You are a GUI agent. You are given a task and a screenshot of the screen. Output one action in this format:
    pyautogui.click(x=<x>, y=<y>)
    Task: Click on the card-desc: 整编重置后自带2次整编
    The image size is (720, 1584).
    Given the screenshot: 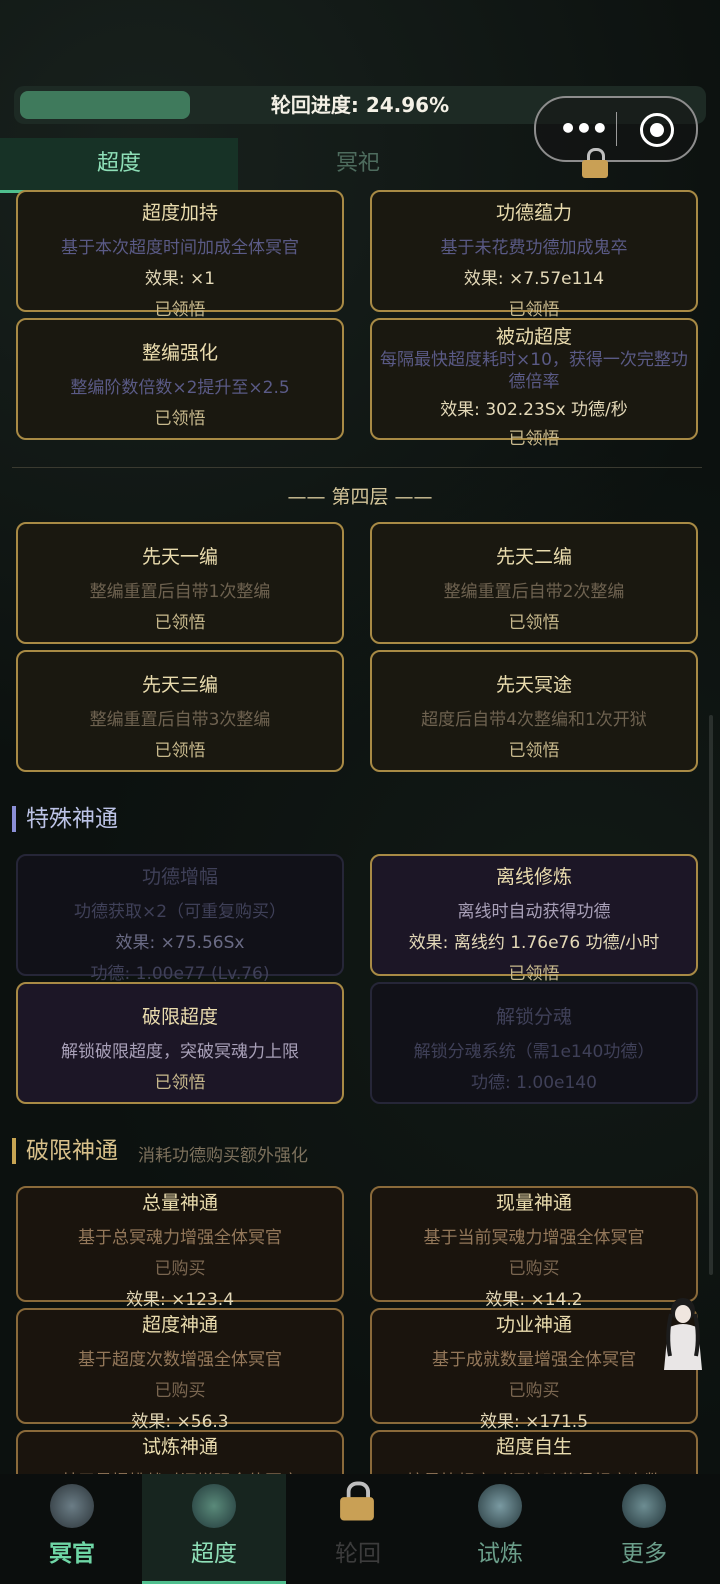 What is the action you would take?
    pyautogui.click(x=534, y=592)
    